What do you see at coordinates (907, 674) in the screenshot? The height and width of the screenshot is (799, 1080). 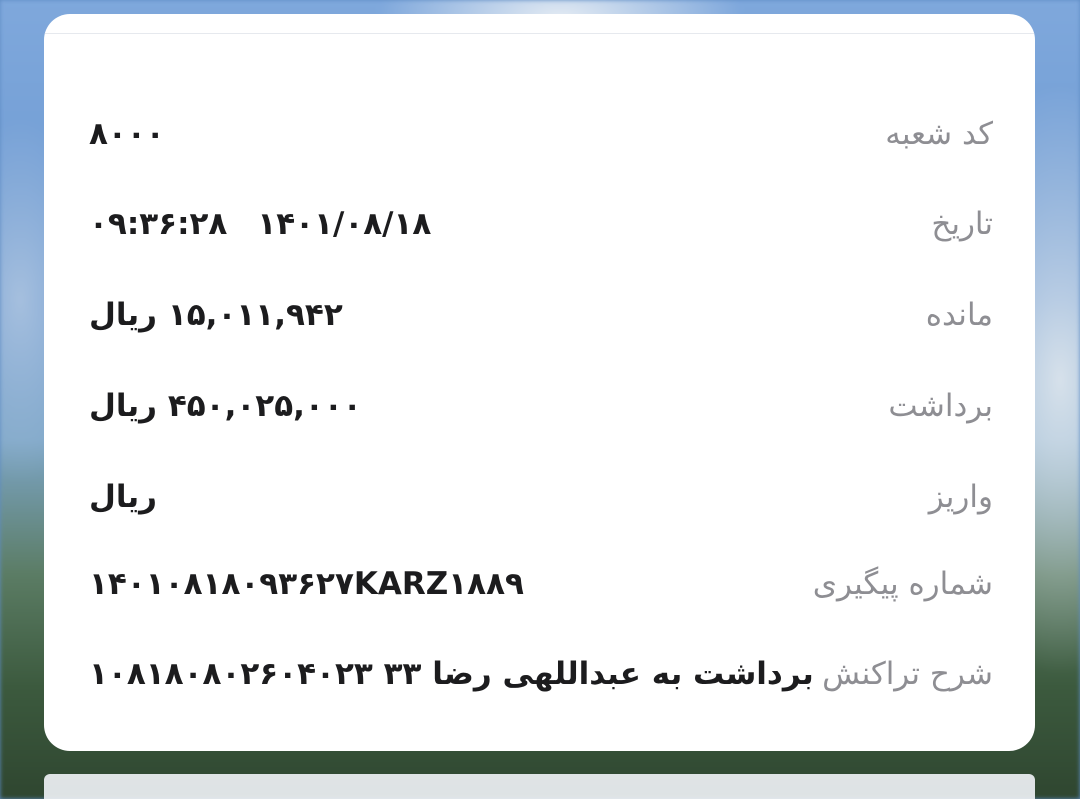 I see `transaction-description-label: شرح تراکنش` at bounding box center [907, 674].